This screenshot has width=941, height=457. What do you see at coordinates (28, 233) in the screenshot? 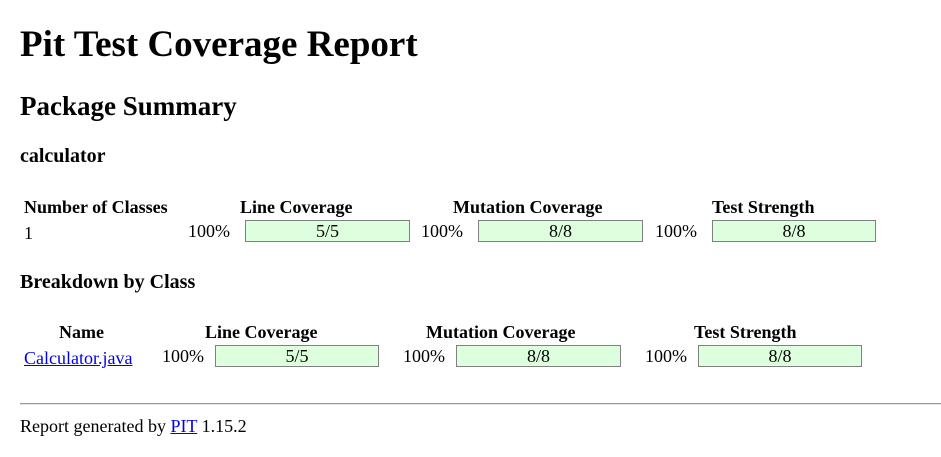
I see `classes-count: 1` at bounding box center [28, 233].